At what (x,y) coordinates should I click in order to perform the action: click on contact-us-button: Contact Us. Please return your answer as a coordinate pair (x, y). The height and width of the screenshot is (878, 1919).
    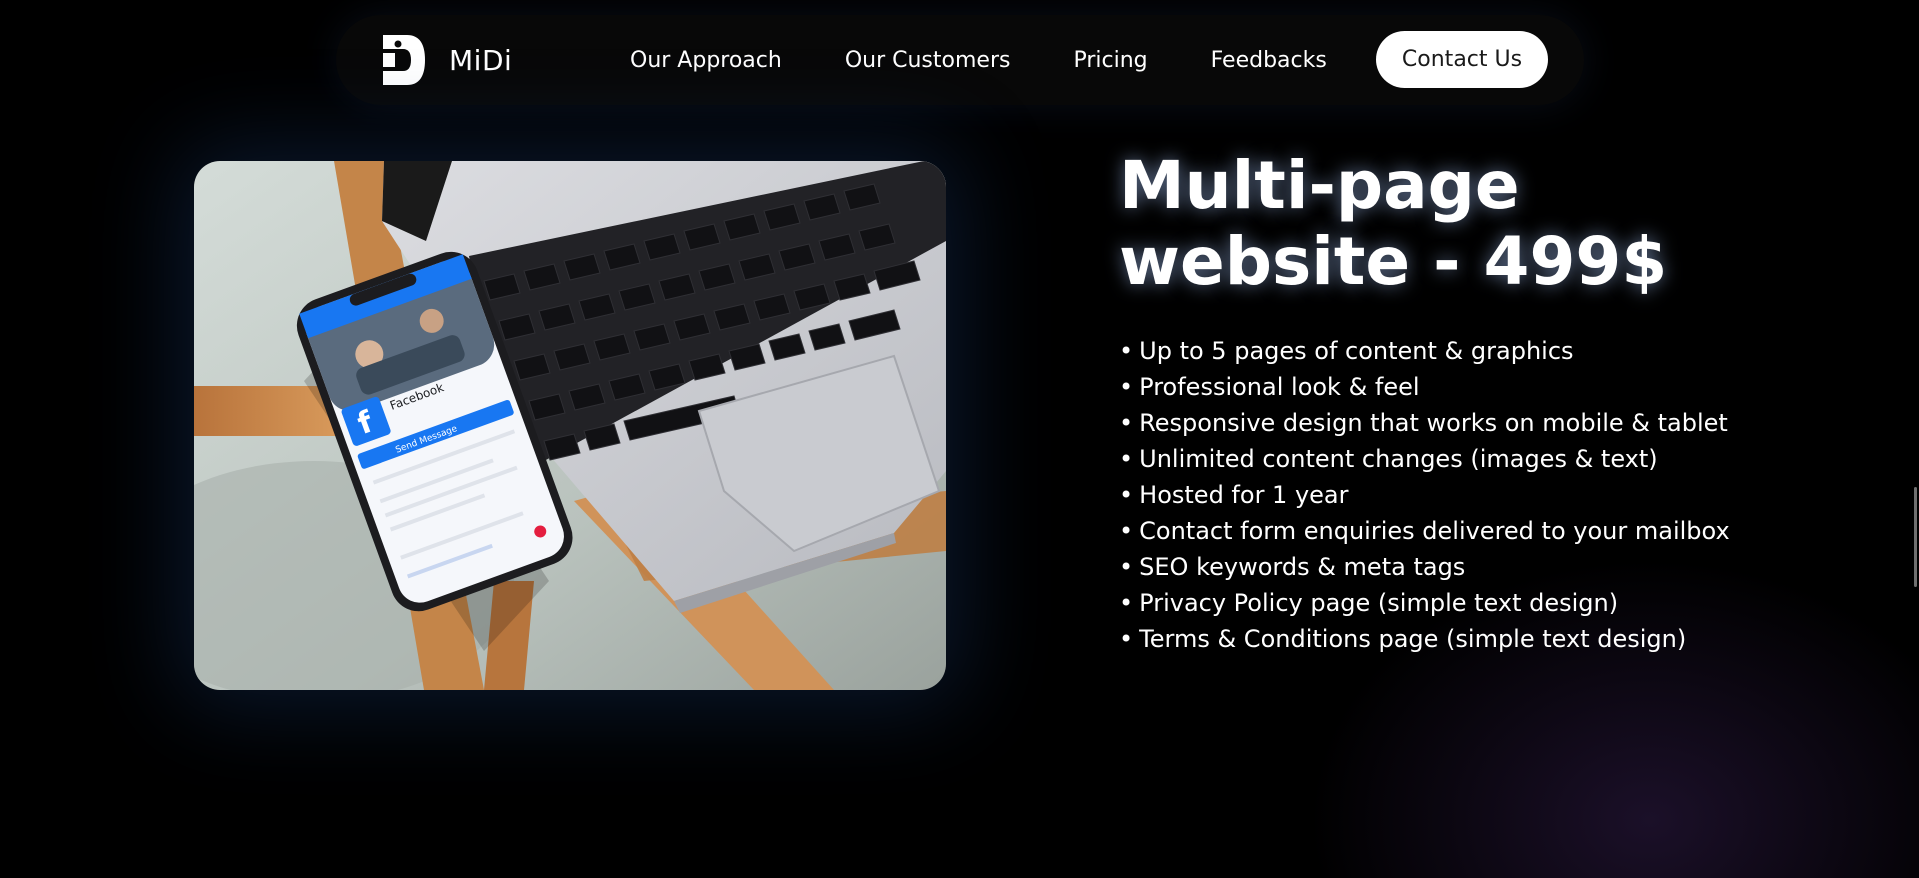
    Looking at the image, I should click on (1462, 59).